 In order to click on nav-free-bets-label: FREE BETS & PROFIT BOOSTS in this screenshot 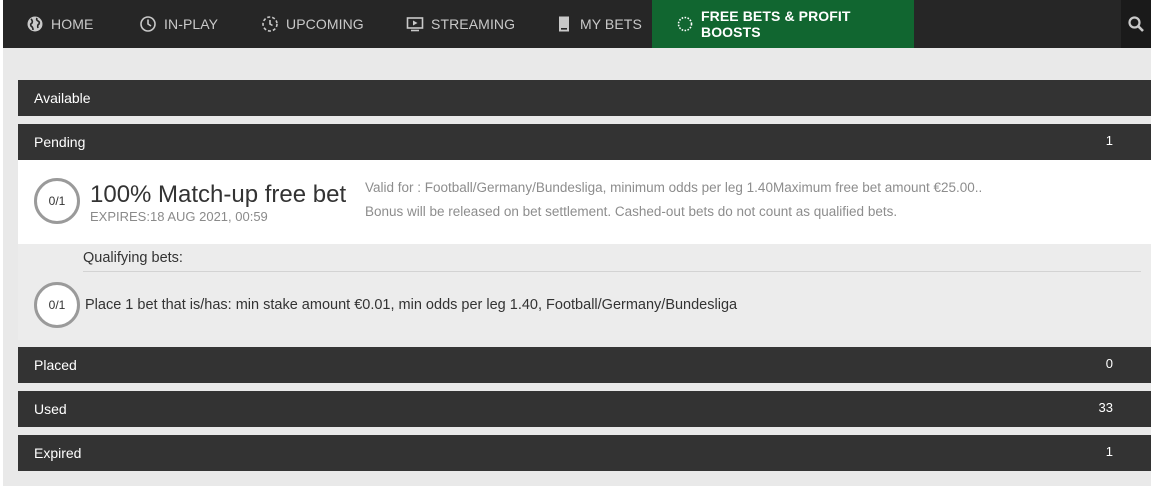, I will do `click(775, 24)`.